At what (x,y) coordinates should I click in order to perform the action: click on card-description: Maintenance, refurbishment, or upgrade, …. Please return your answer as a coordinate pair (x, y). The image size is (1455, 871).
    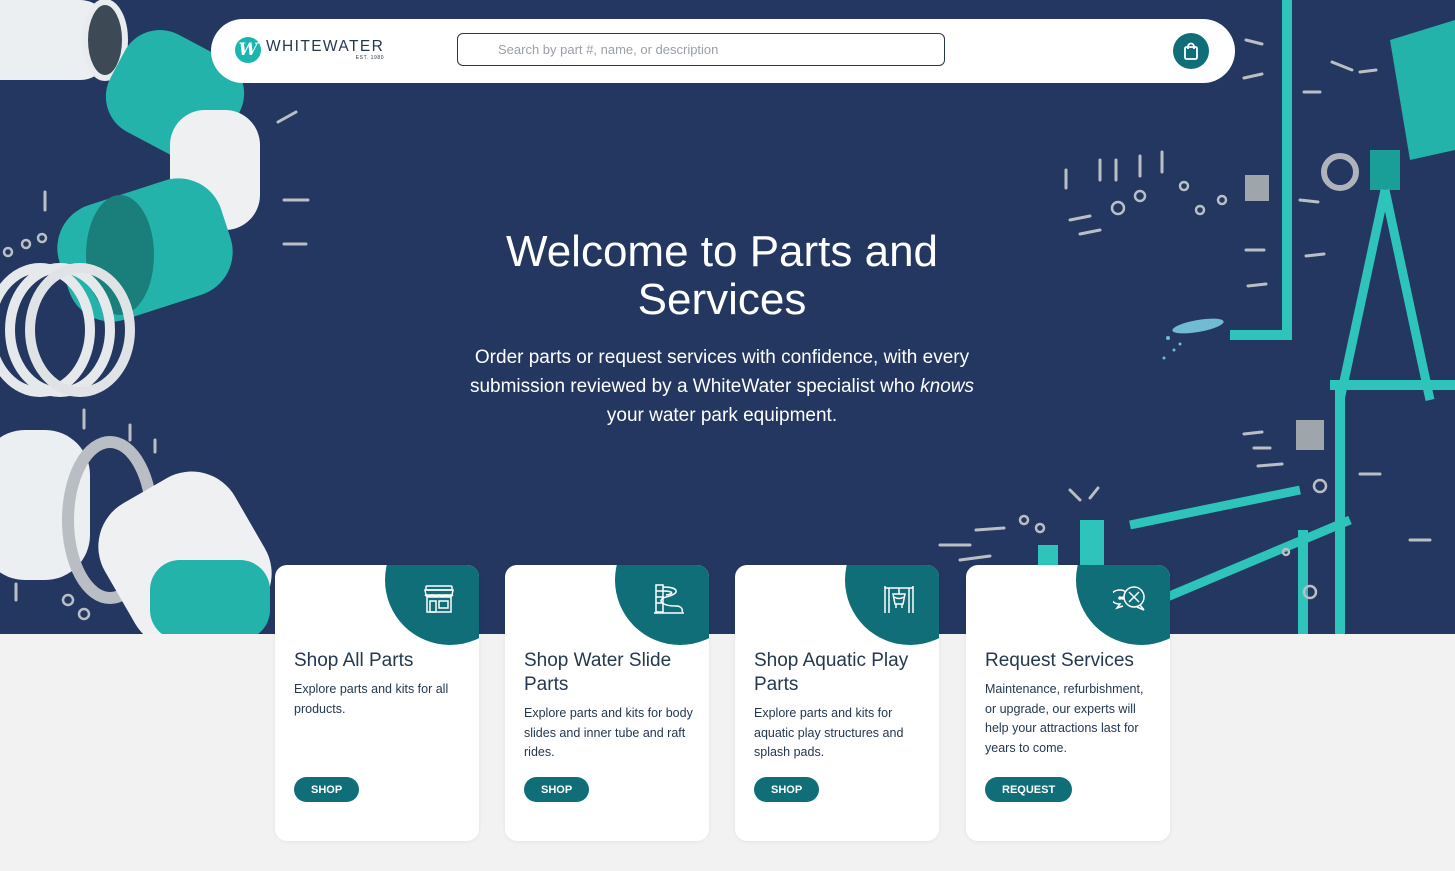
    Looking at the image, I should click on (1064, 718).